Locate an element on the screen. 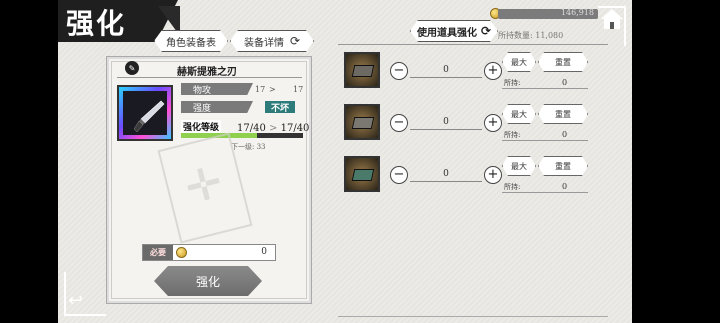 This screenshot has width=720, height=323. equipment-portrait is located at coordinates (145, 113).